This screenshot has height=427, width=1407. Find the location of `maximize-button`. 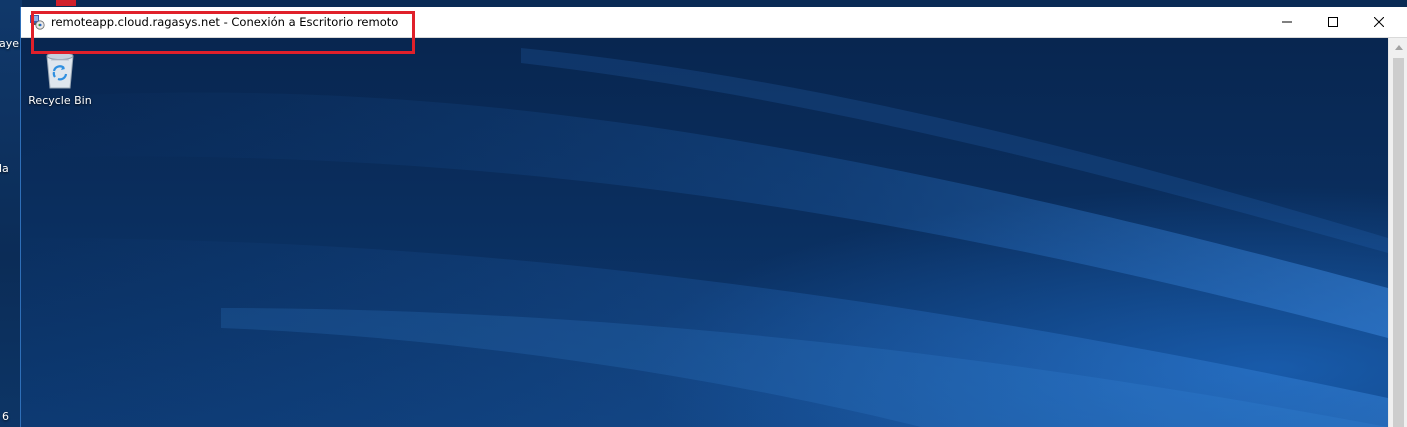

maximize-button is located at coordinates (1333, 22).